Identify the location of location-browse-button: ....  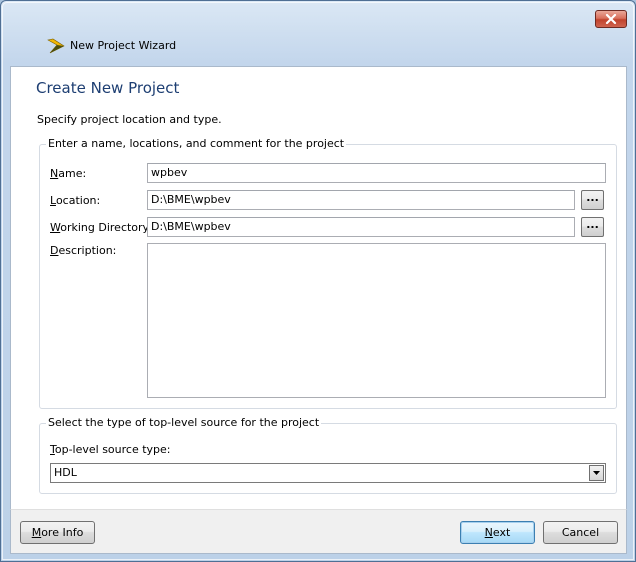
(592, 200).